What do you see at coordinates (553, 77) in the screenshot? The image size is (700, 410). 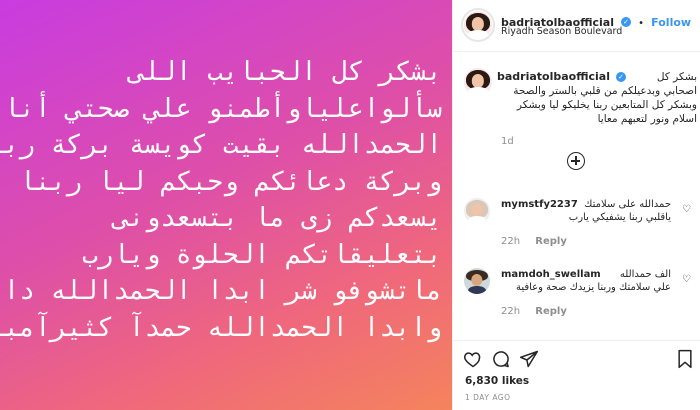 I see `caption-username: badriatolbaofficial` at bounding box center [553, 77].